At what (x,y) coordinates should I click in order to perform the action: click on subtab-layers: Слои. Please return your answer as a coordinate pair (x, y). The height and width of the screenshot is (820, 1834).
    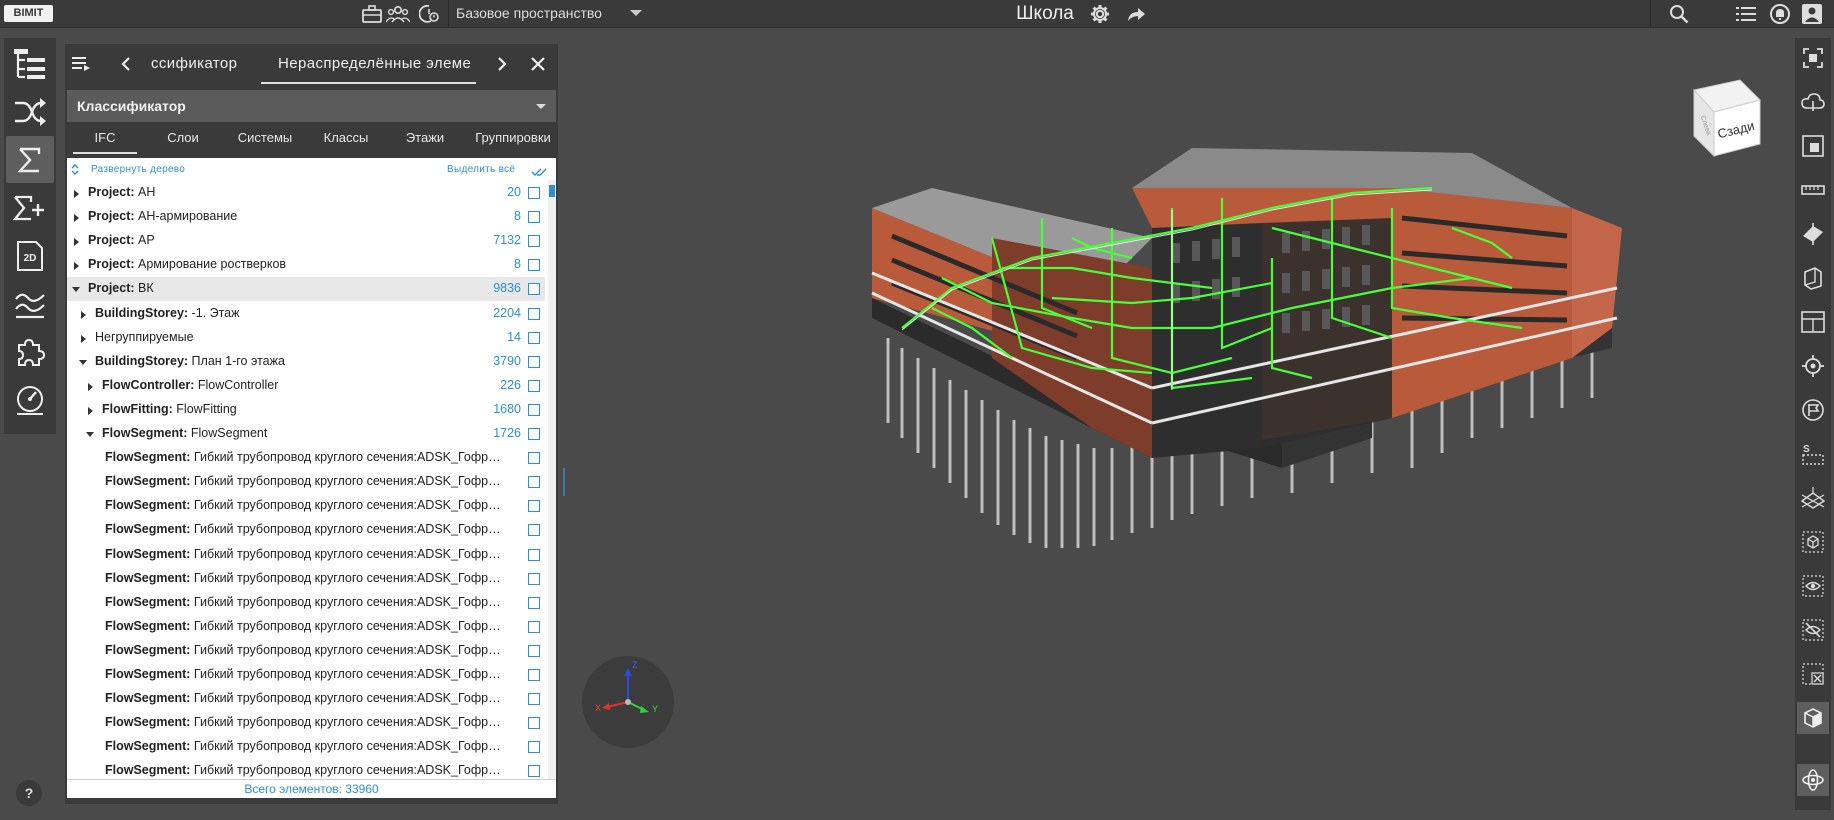
    Looking at the image, I should click on (183, 139).